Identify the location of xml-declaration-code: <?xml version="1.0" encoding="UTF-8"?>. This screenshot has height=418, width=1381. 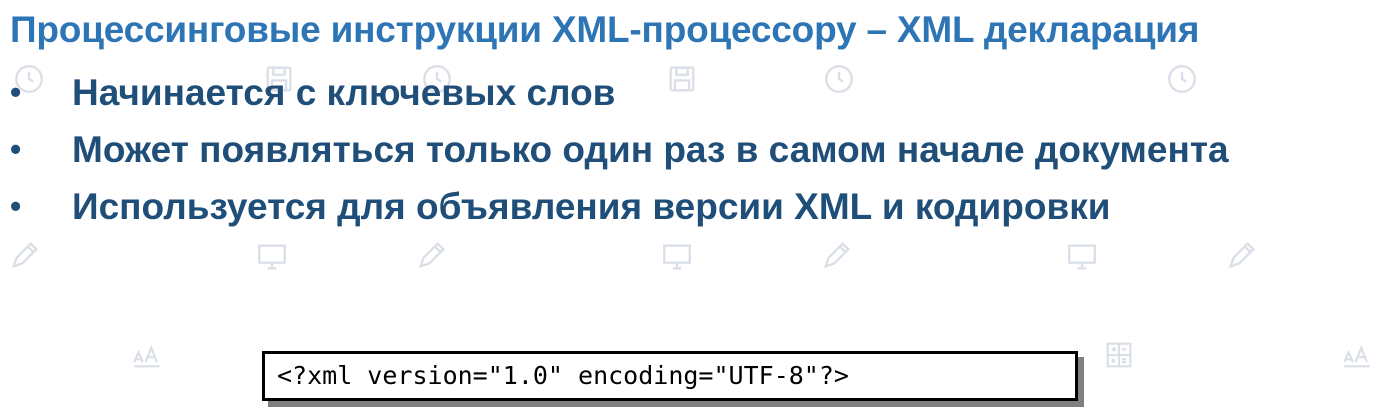
(563, 375).